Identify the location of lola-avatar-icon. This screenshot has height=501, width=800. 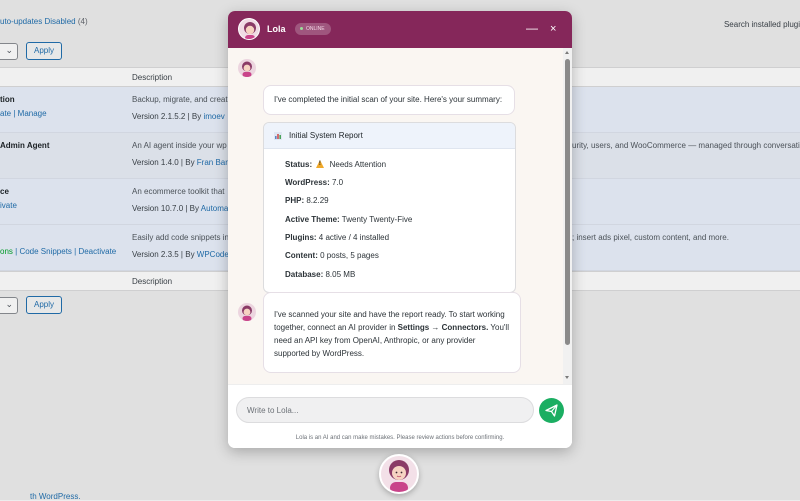
(399, 476).